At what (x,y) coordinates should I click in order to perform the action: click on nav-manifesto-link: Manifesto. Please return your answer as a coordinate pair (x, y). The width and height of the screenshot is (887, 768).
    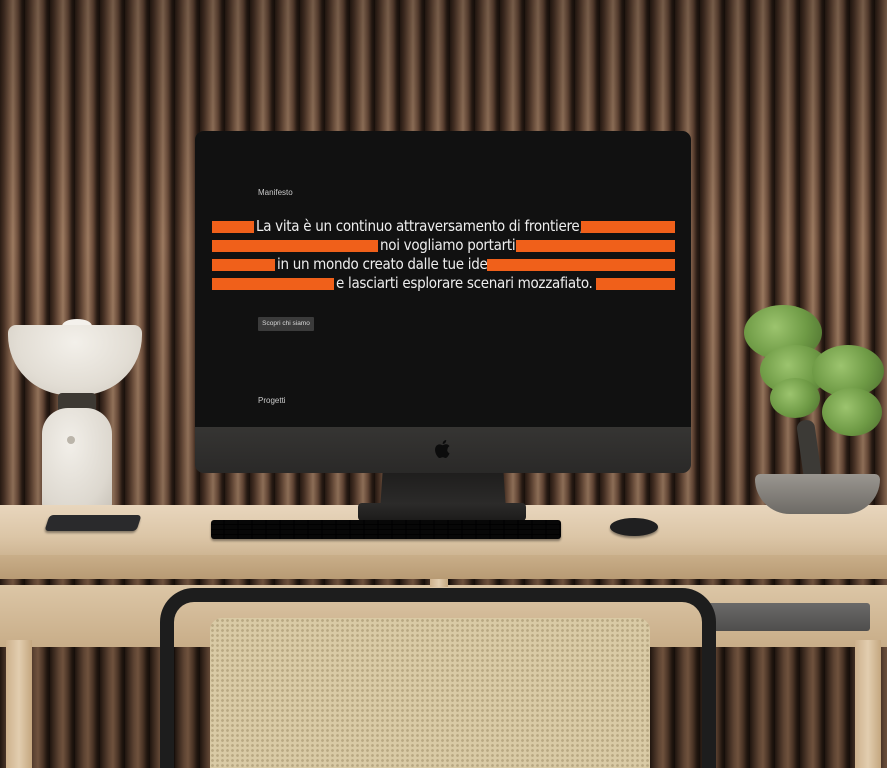
    Looking at the image, I should click on (275, 192).